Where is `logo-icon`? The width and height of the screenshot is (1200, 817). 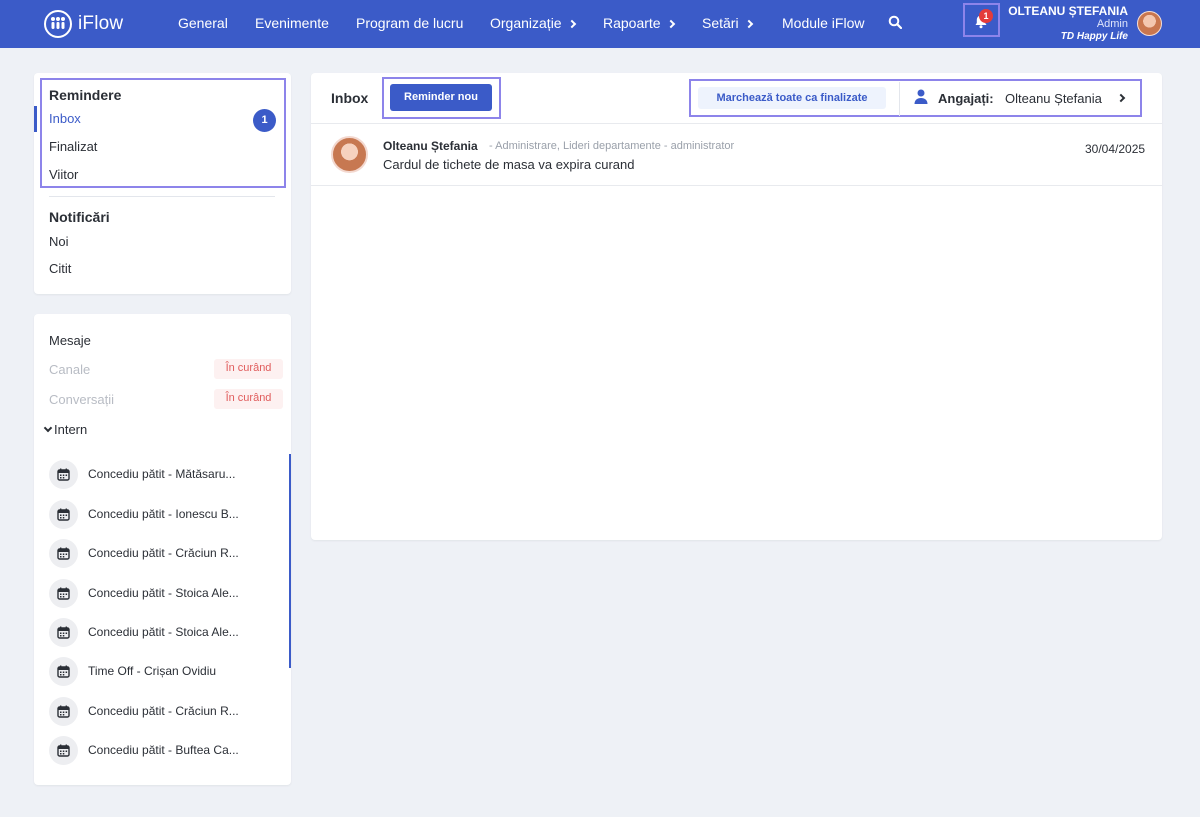
logo-icon is located at coordinates (58, 24).